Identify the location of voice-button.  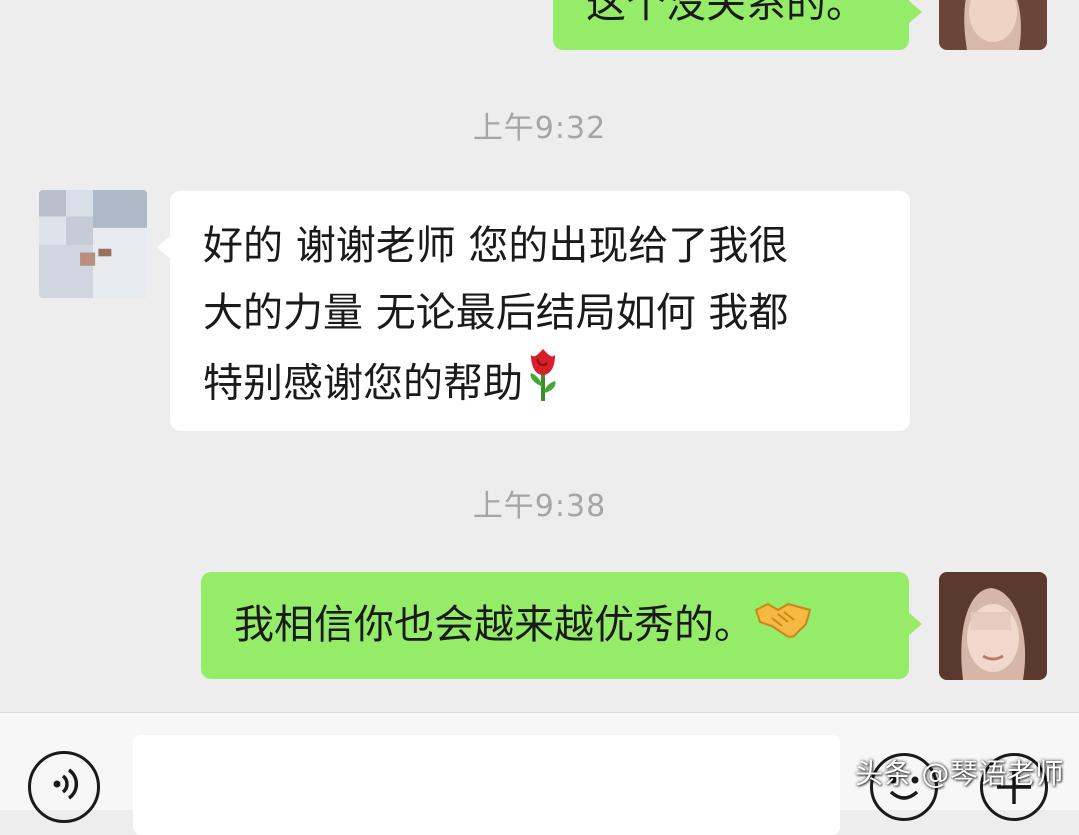
(64, 787).